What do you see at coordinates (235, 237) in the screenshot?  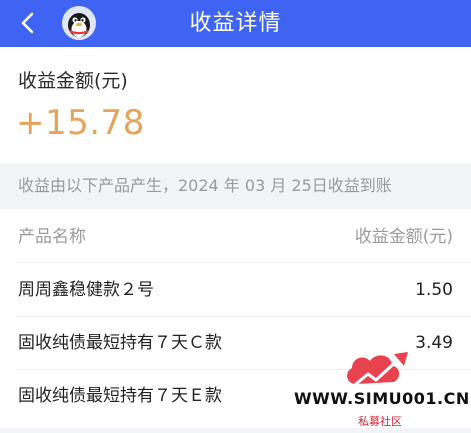 I see `table-header: 产品名称 收益金额(元)` at bounding box center [235, 237].